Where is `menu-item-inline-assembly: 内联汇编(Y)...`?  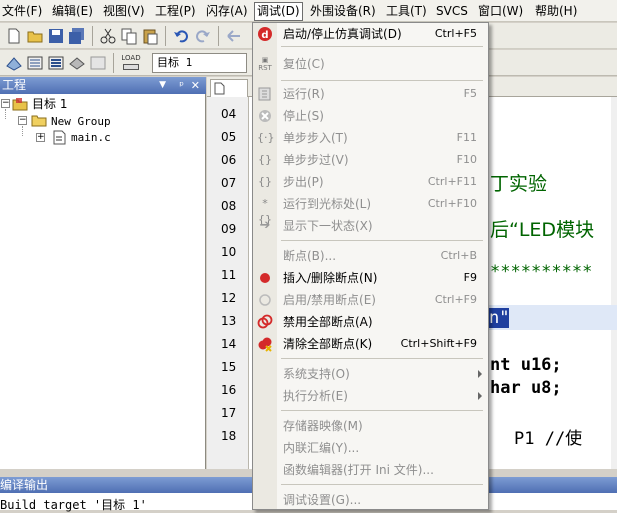
menu-item-inline-assembly: 内联汇编(Y)... is located at coordinates (370, 448).